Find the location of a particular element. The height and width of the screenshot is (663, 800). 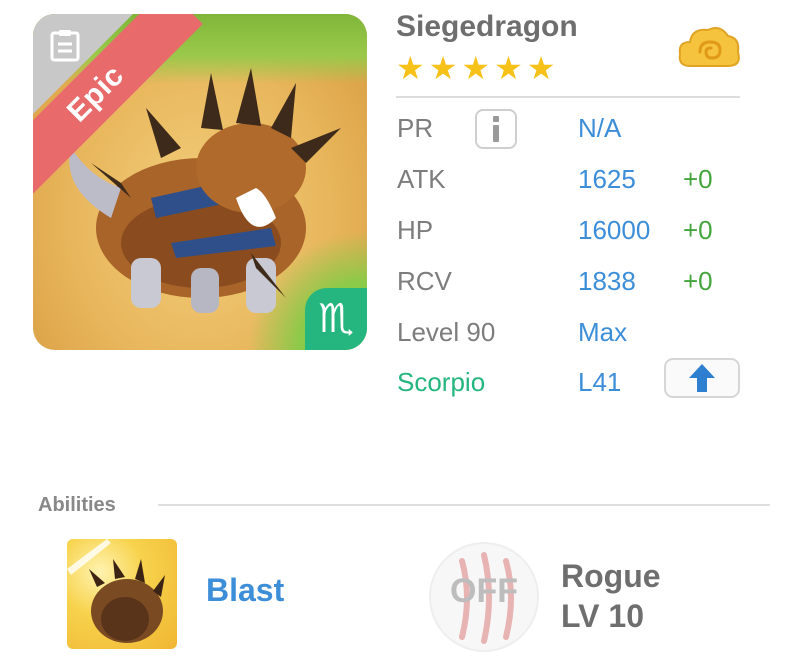

zodiac-label: Scorpio is located at coordinates (441, 382).